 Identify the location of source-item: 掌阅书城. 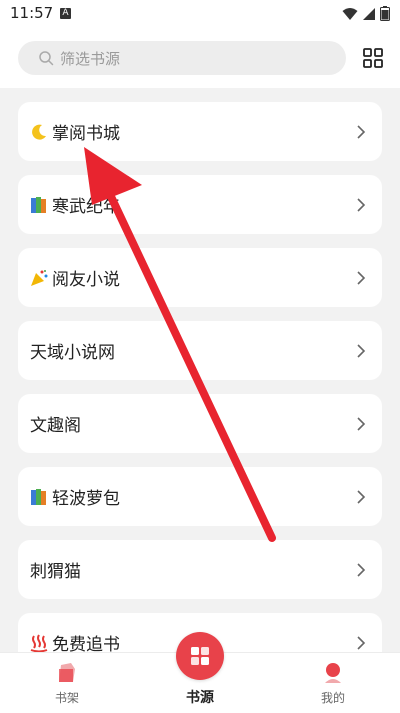
(200, 131).